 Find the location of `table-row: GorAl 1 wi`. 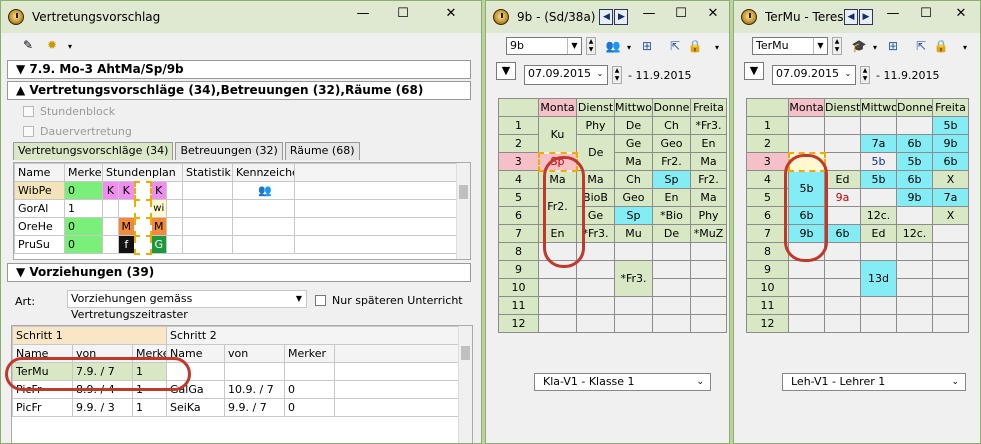

table-row: GorAl 1 wi is located at coordinates (237, 208).